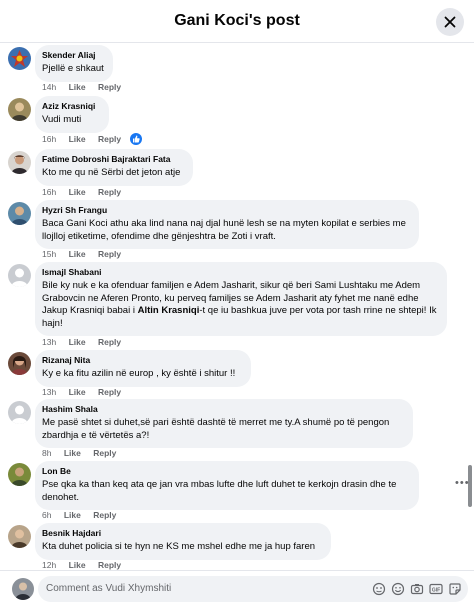 This screenshot has width=474, height=609. What do you see at coordinates (74, 55) in the screenshot?
I see `comment-author: Skender Aliaj` at bounding box center [74, 55].